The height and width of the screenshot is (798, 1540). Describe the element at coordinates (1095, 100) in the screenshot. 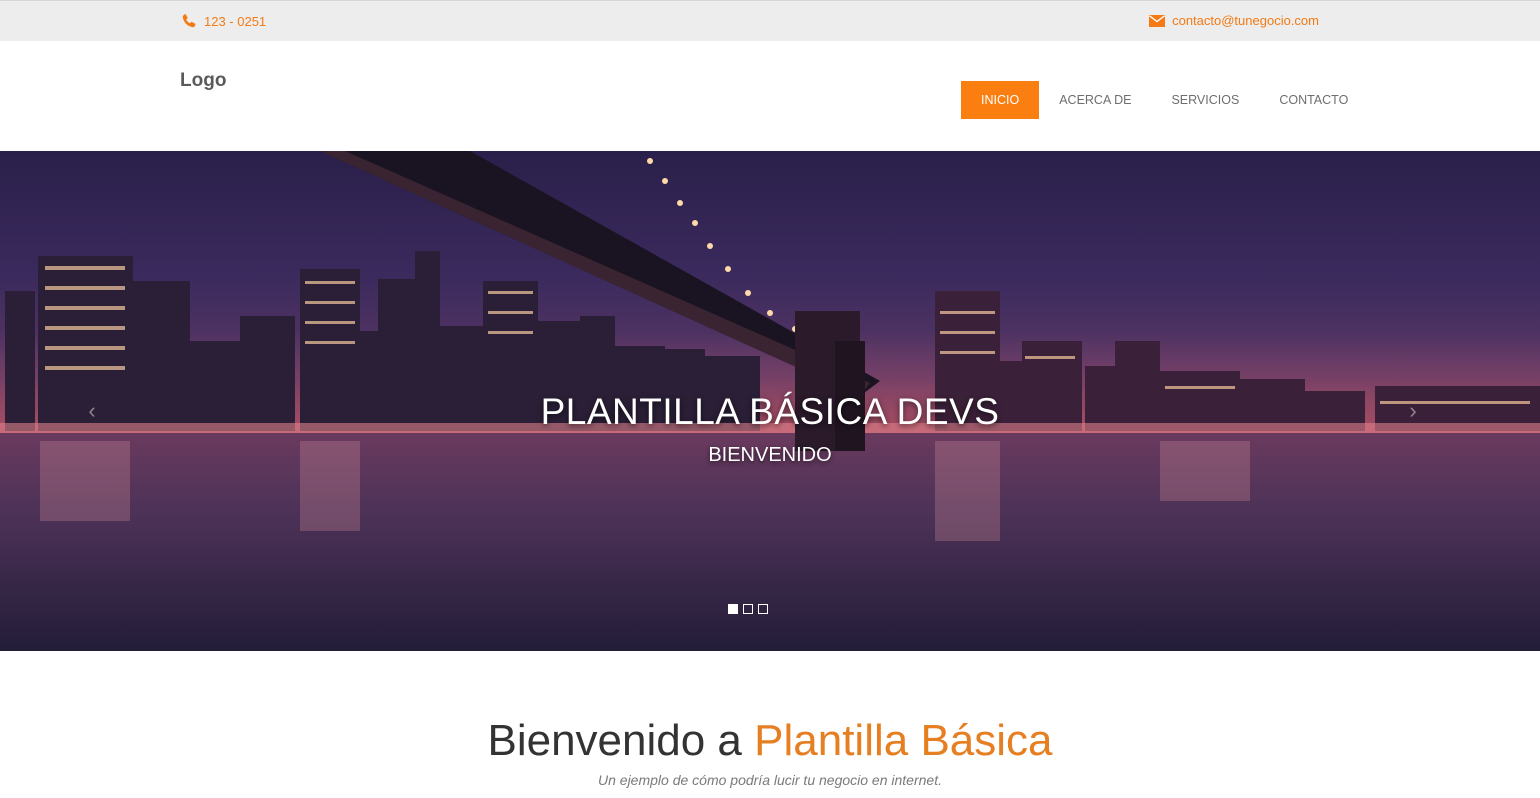

I see `nav-item-acerca-de: ACERCA DE` at that location.